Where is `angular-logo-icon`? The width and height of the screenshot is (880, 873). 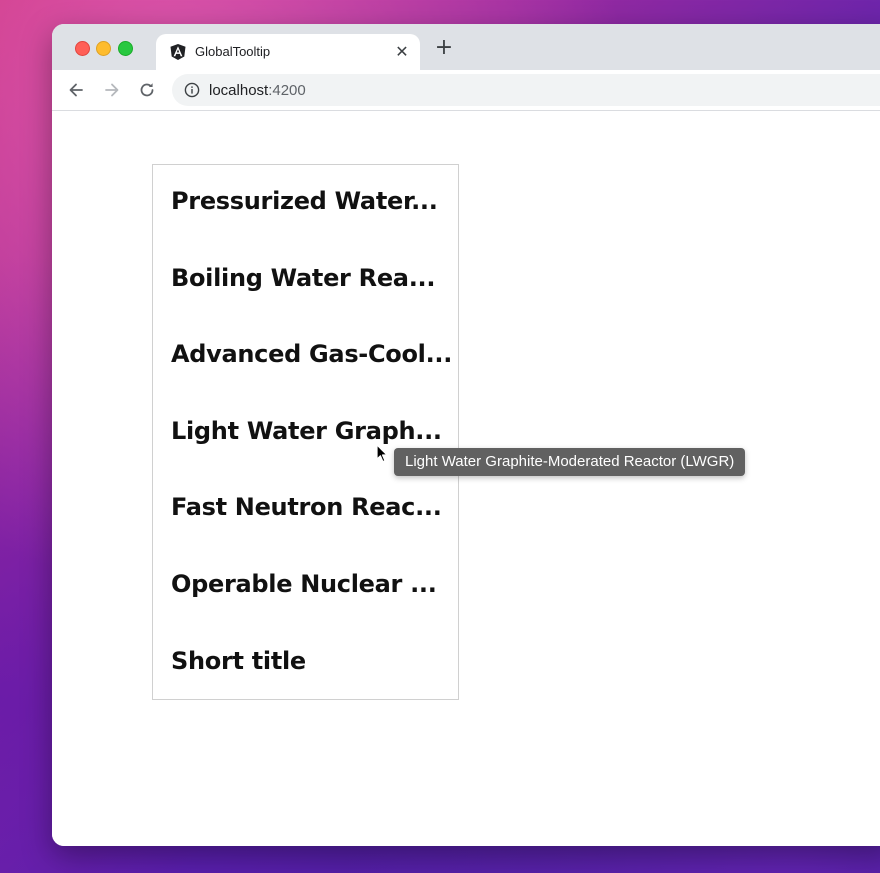 angular-logo-icon is located at coordinates (178, 52).